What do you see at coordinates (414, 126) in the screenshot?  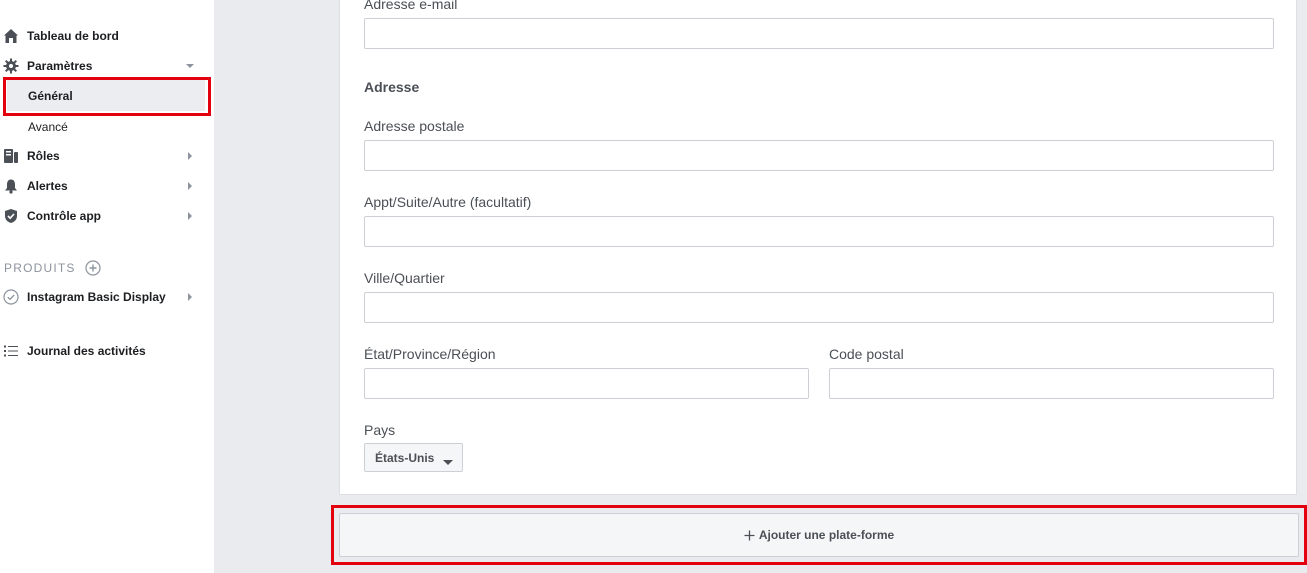 I see `street-label: Adresse postale` at bounding box center [414, 126].